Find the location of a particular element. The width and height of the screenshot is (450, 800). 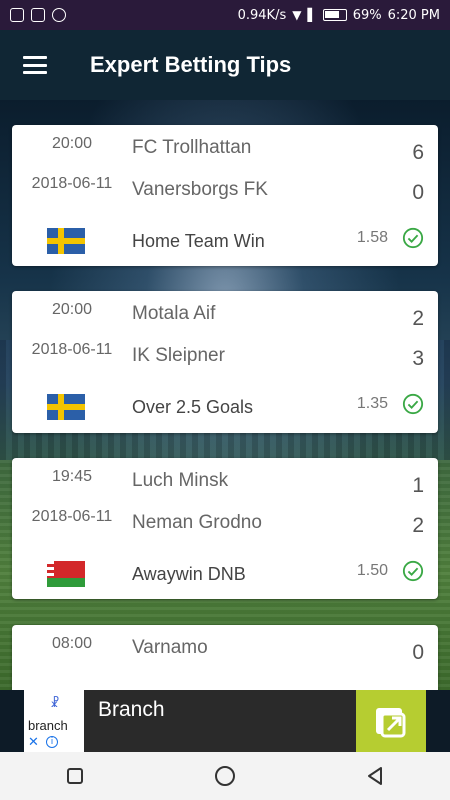

home-score: 1 is located at coordinates (418, 485).